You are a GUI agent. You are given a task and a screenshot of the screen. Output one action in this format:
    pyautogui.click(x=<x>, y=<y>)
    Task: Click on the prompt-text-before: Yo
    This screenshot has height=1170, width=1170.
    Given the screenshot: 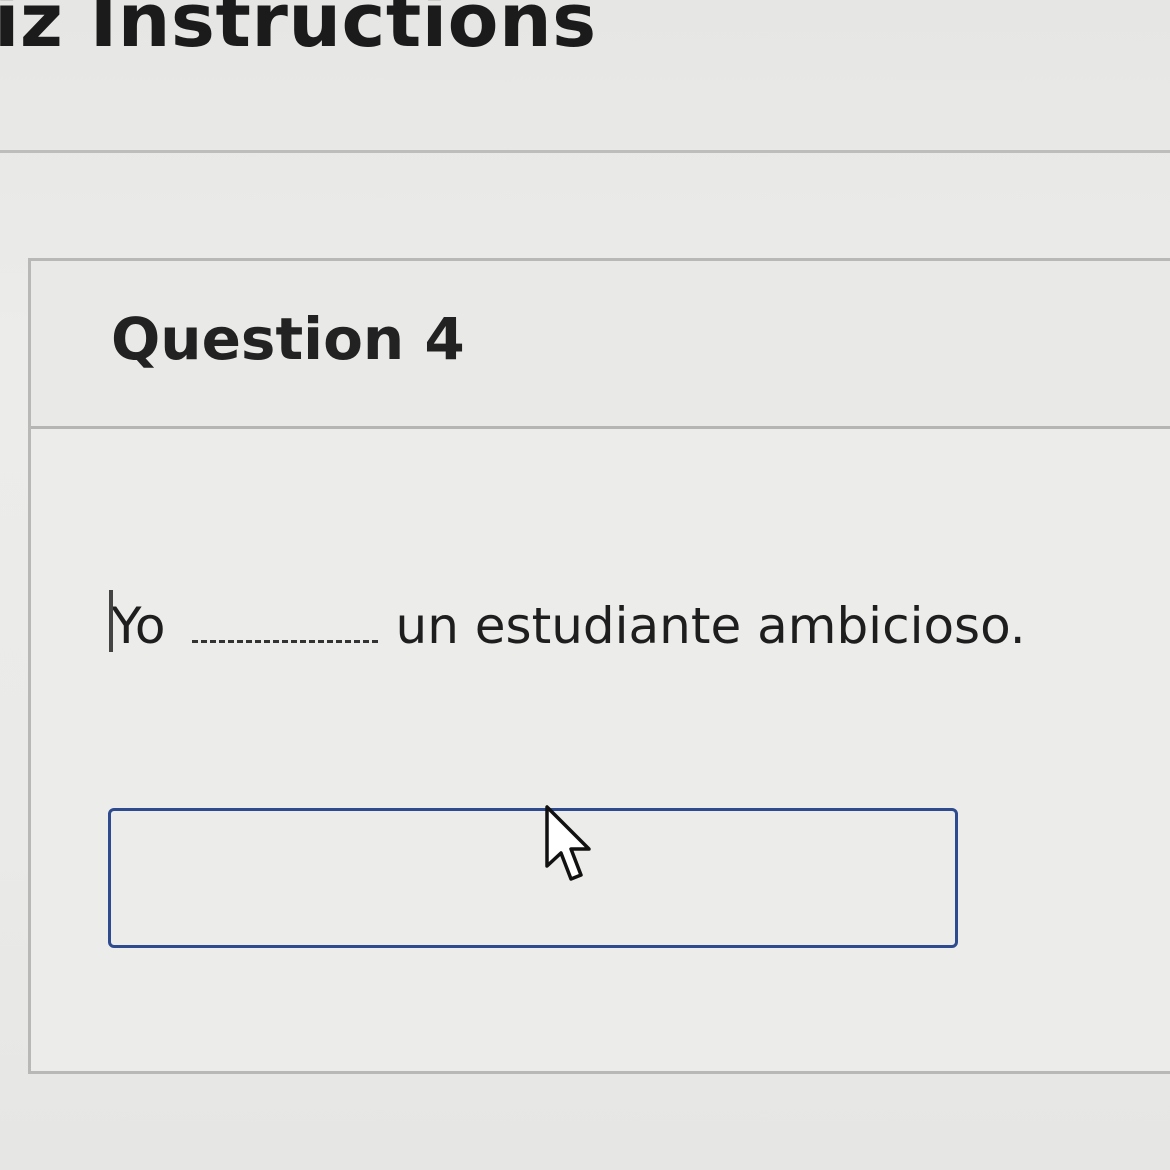 What is the action you would take?
    pyautogui.click(x=138, y=626)
    